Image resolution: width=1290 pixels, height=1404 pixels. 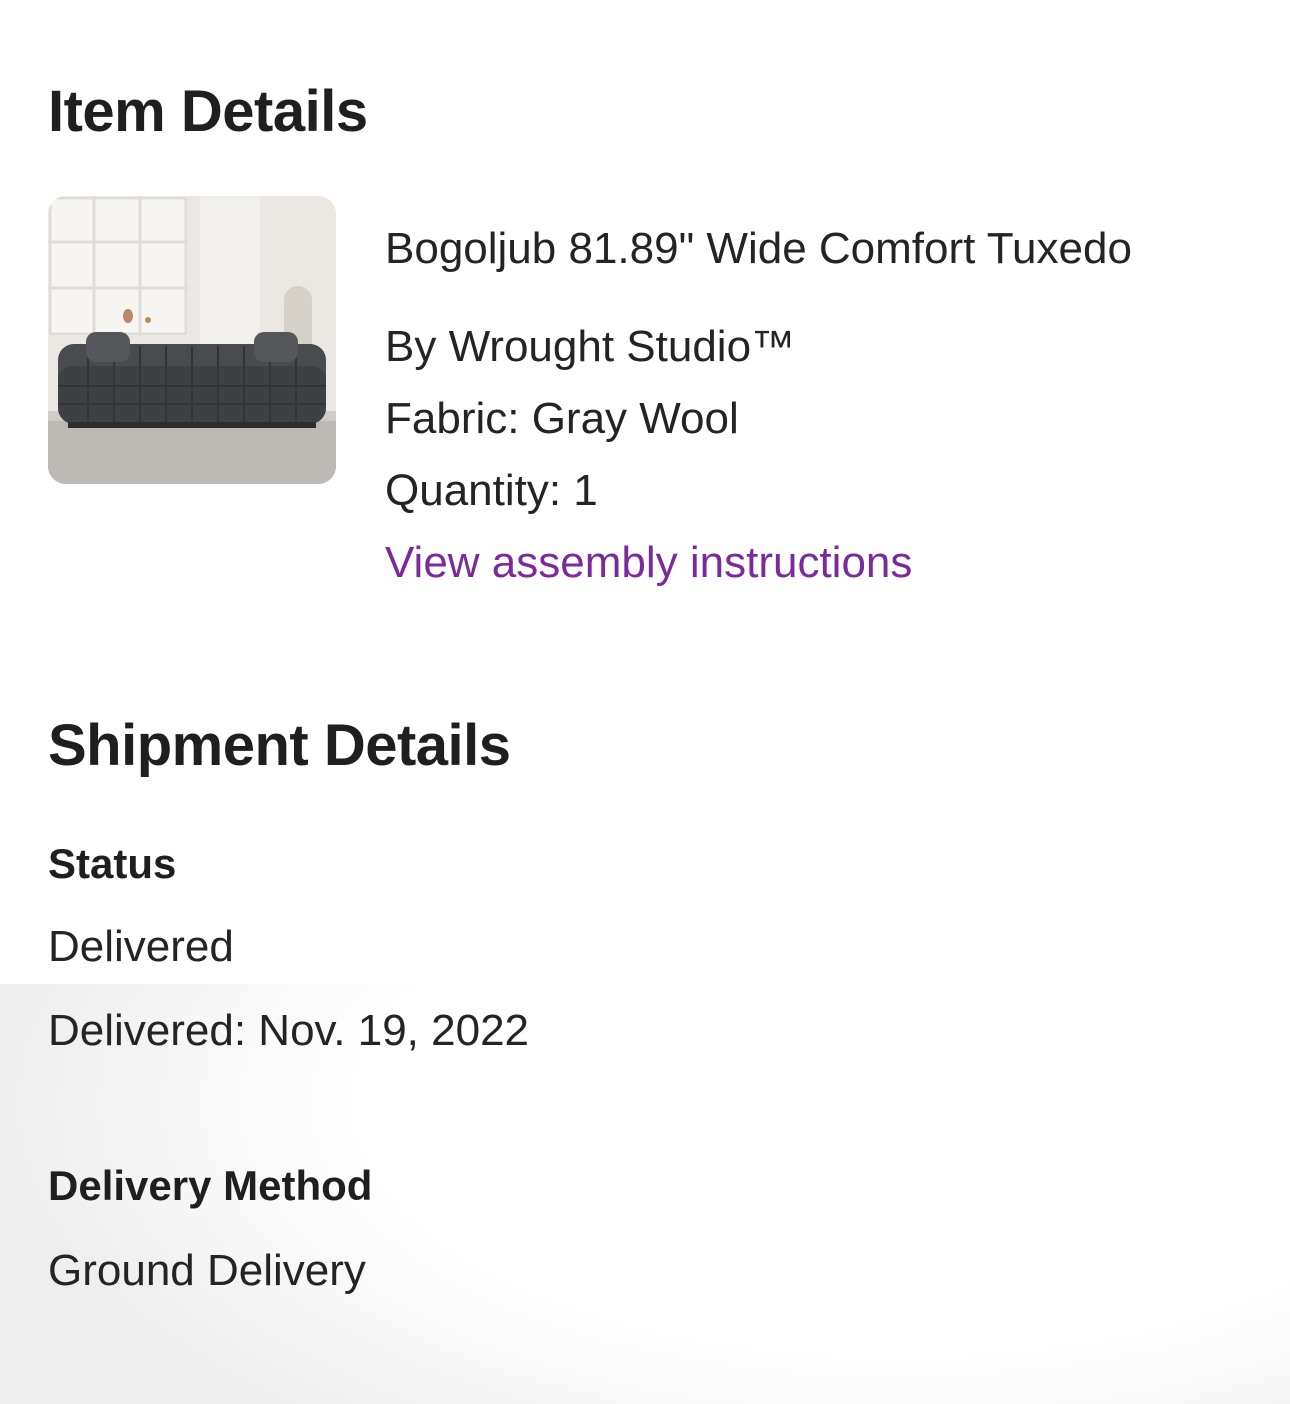 What do you see at coordinates (207, 1270) in the screenshot?
I see `delivery-method-value: Ground Delivery` at bounding box center [207, 1270].